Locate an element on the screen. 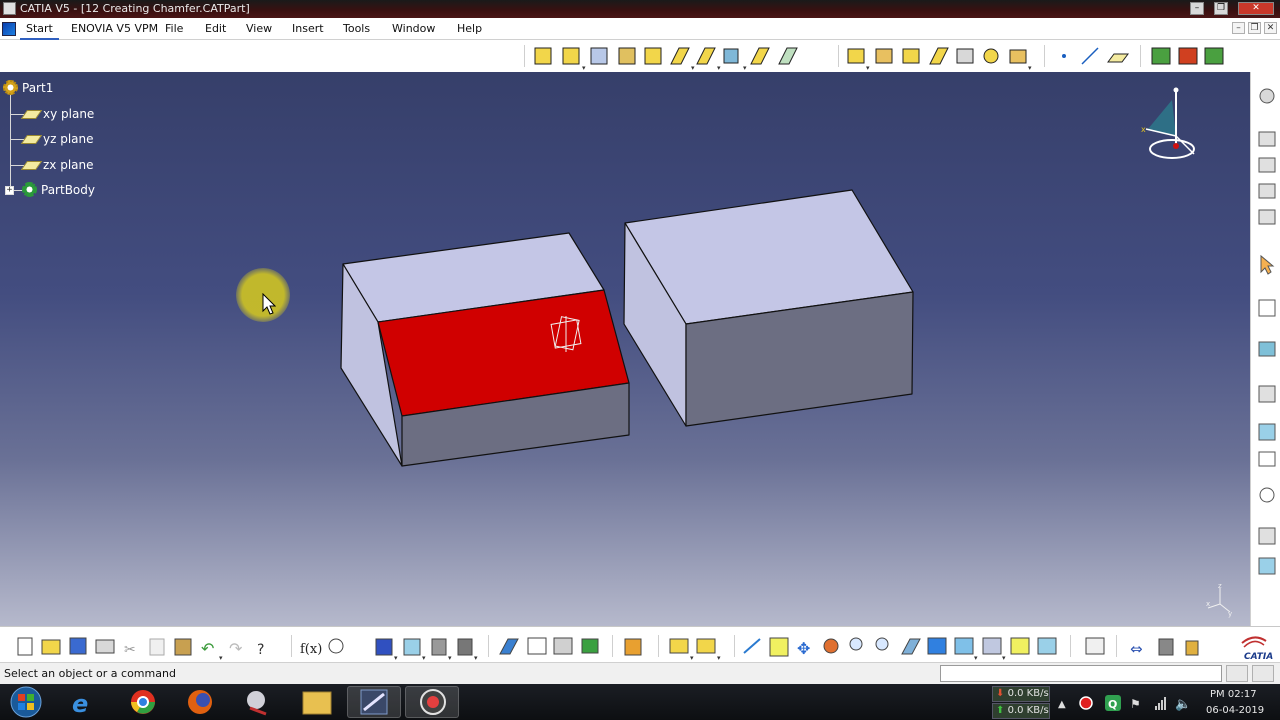 The width and height of the screenshot is (1280, 720). law-icon is located at coordinates (412, 647).